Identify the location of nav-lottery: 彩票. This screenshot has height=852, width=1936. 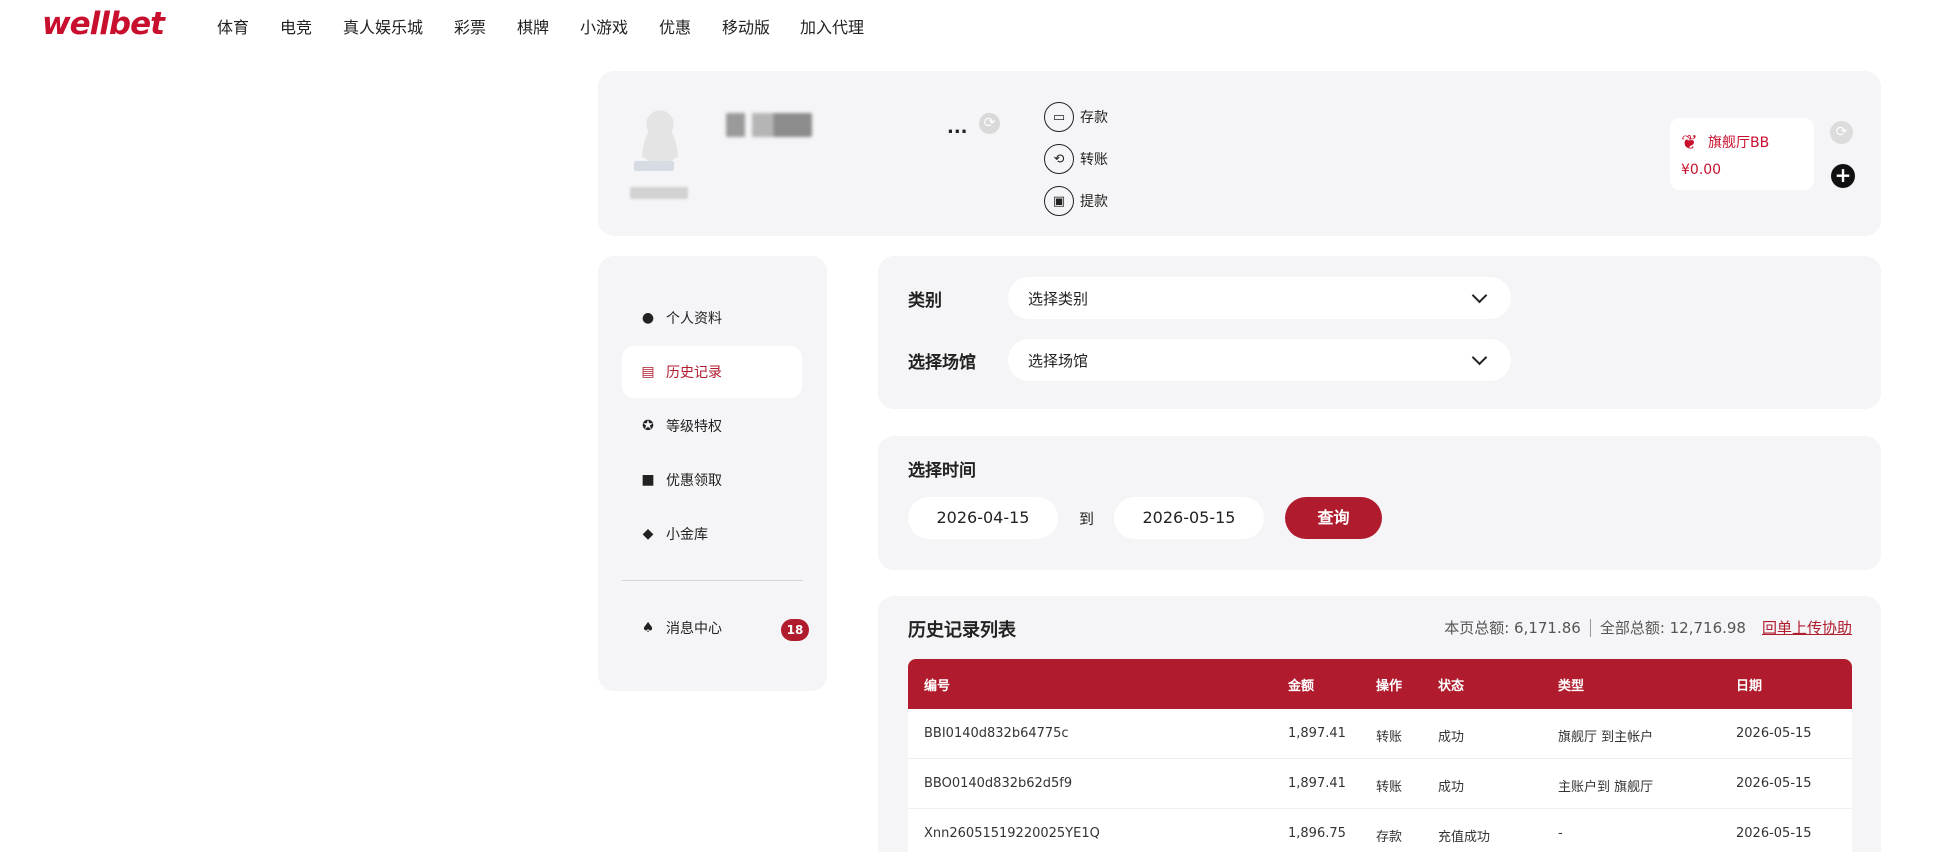
(470, 26).